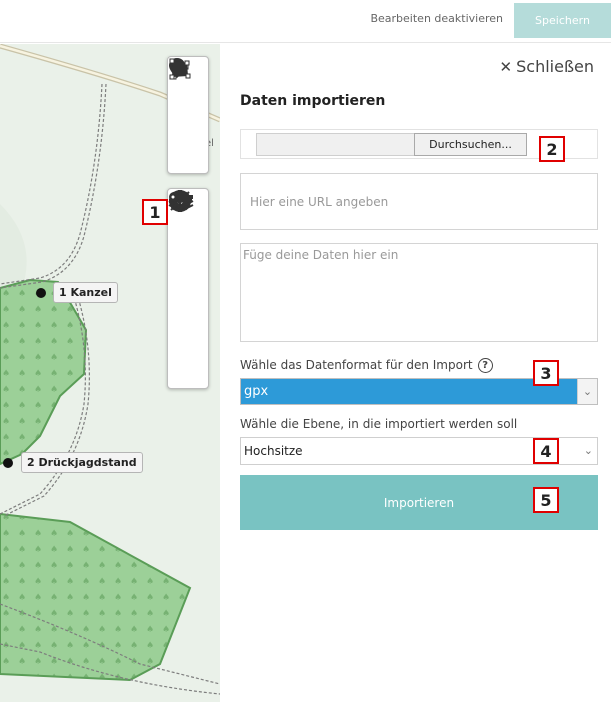 The image size is (611, 702). Describe the element at coordinates (552, 149) in the screenshot. I see `marker-2: 2` at that location.